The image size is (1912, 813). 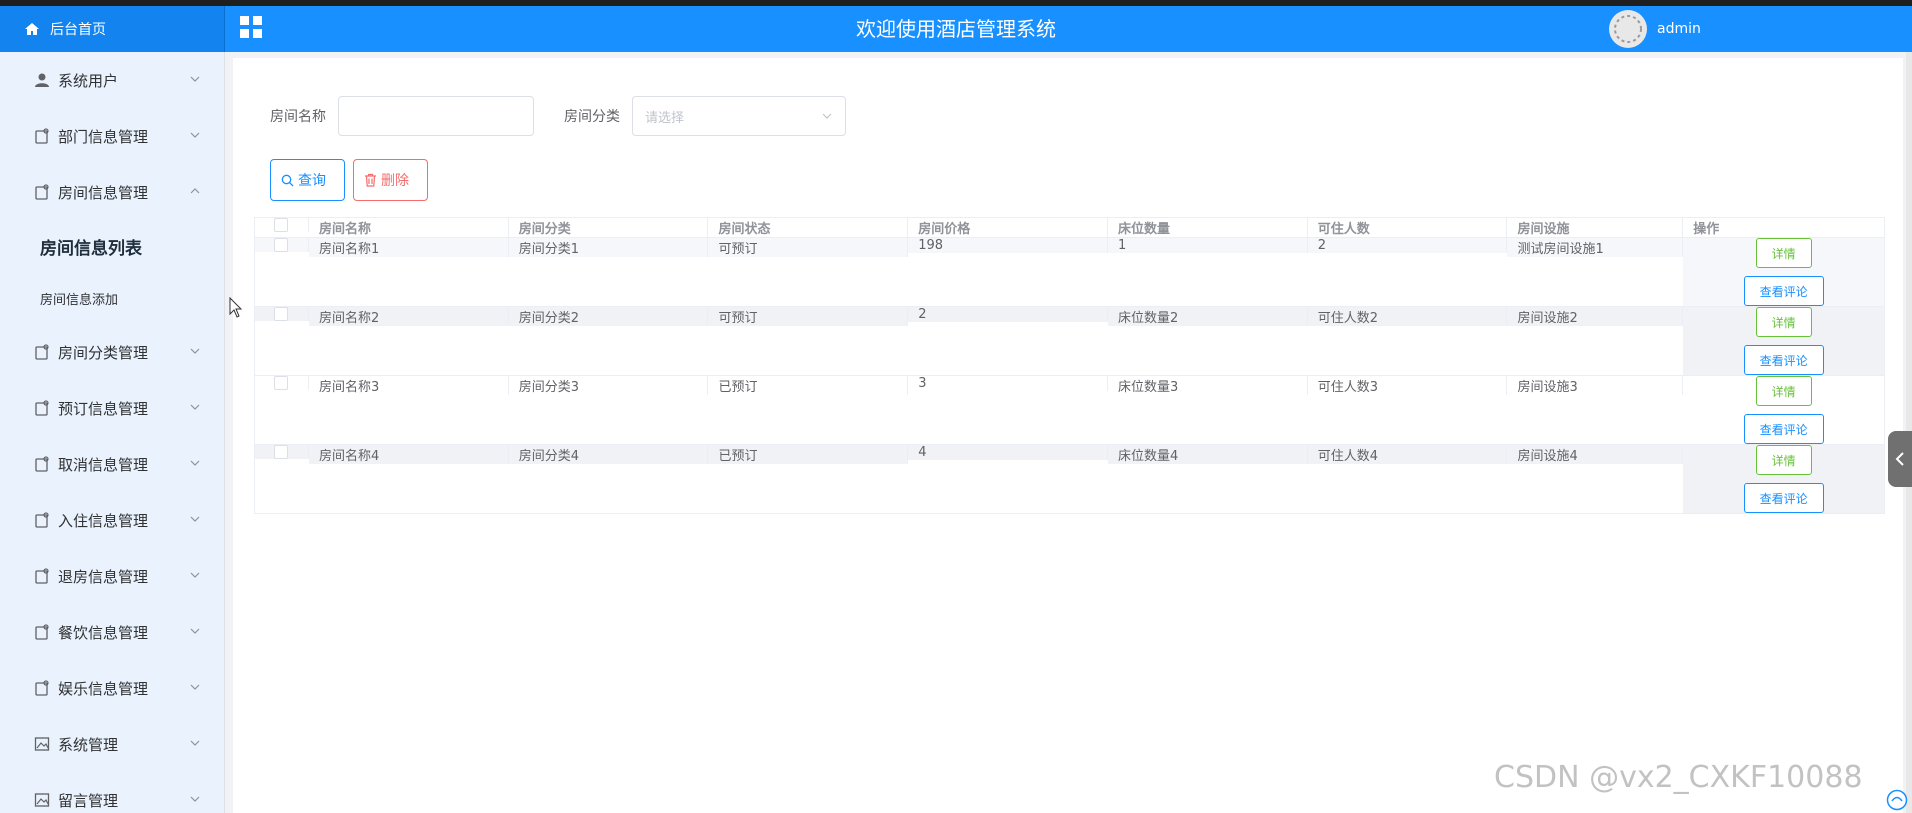 I want to click on room-category-select: 请选择, so click(x=739, y=116).